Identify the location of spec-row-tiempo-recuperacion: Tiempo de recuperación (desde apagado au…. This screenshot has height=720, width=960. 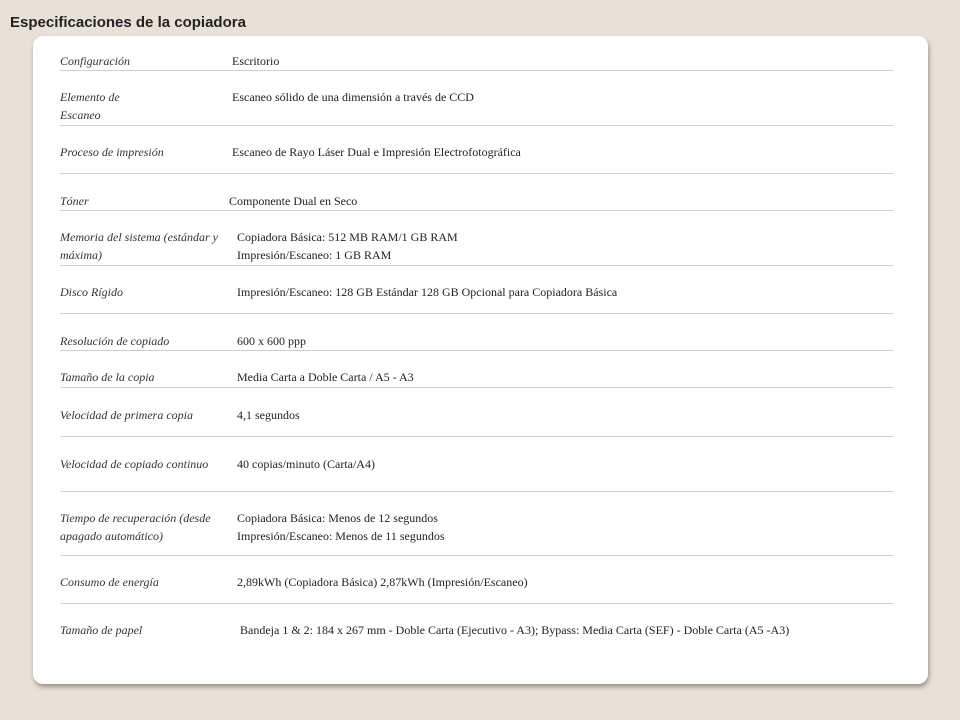
(476, 532).